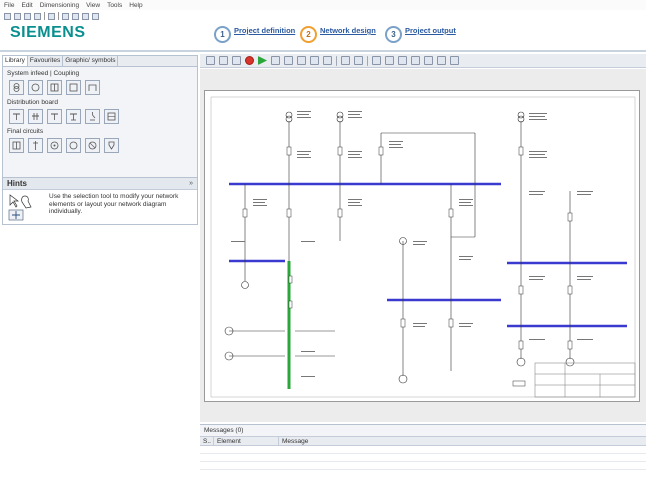 Image resolution: width=646 pixels, height=477 pixels. I want to click on distribution-symbol-icon, so click(16, 116).